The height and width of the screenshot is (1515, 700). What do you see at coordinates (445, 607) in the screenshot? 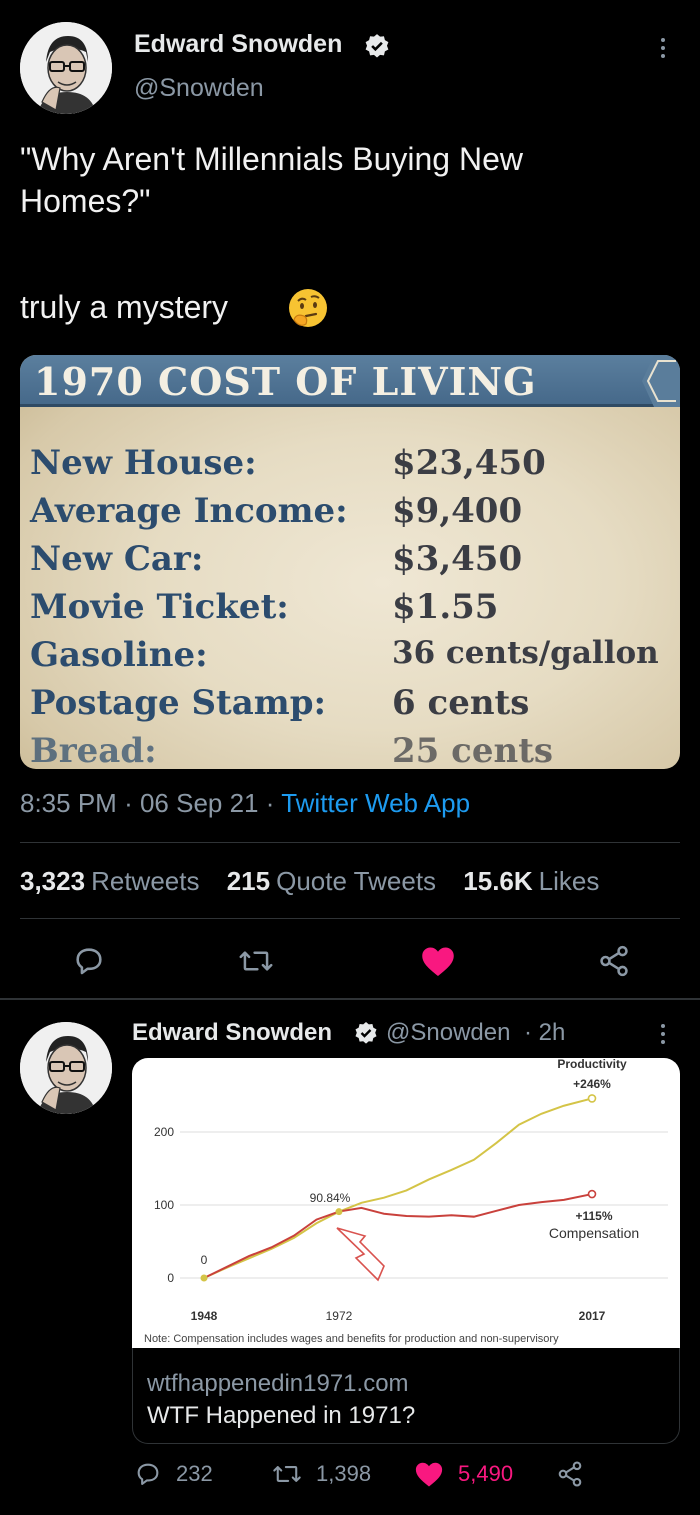
I see `cost-value: $1.55` at bounding box center [445, 607].